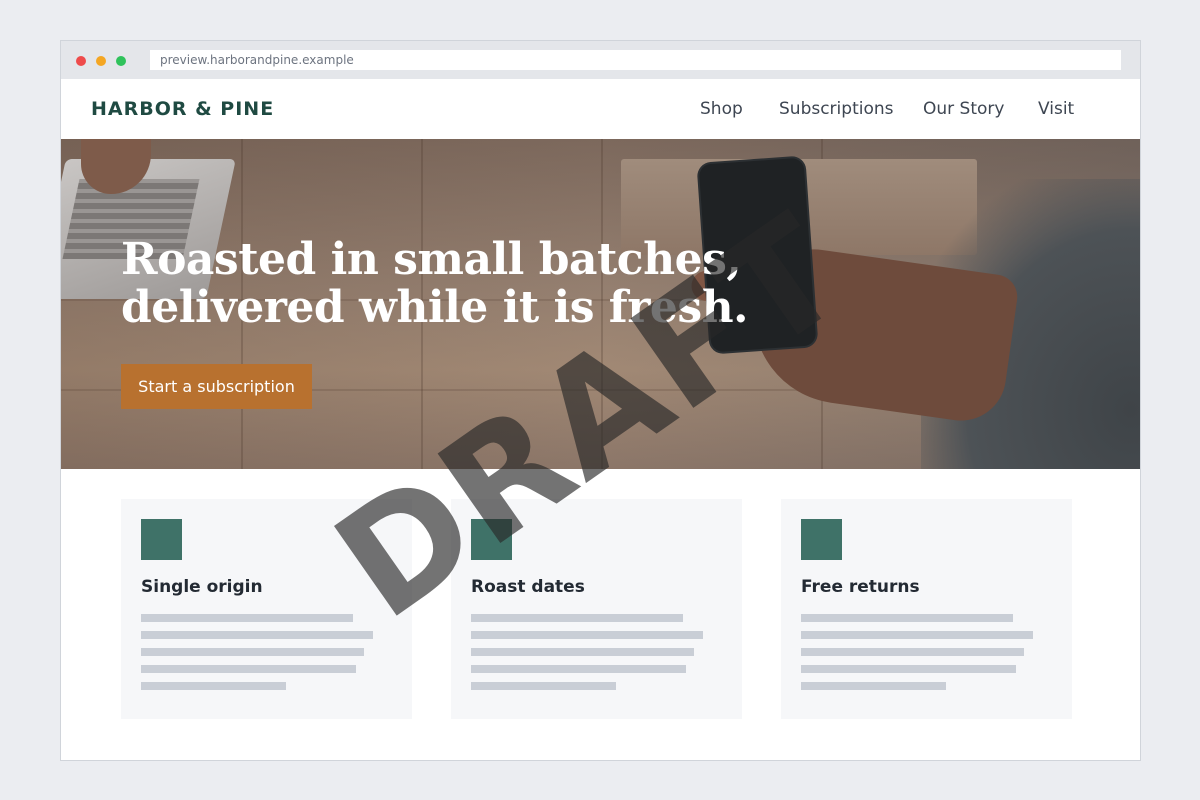 This screenshot has width=1200, height=800. I want to click on maximize-window-button, so click(121, 61).